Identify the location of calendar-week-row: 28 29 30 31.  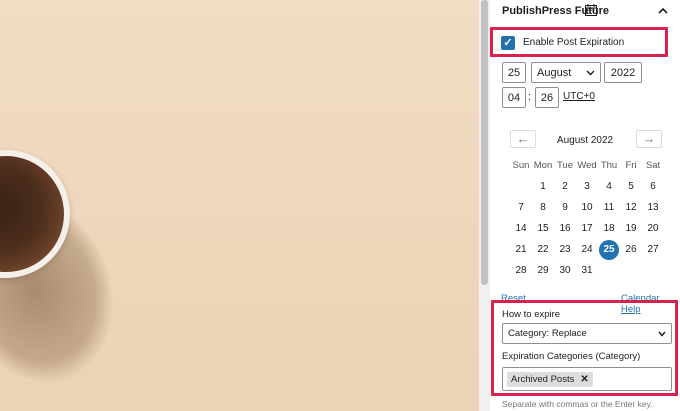
(587, 270).